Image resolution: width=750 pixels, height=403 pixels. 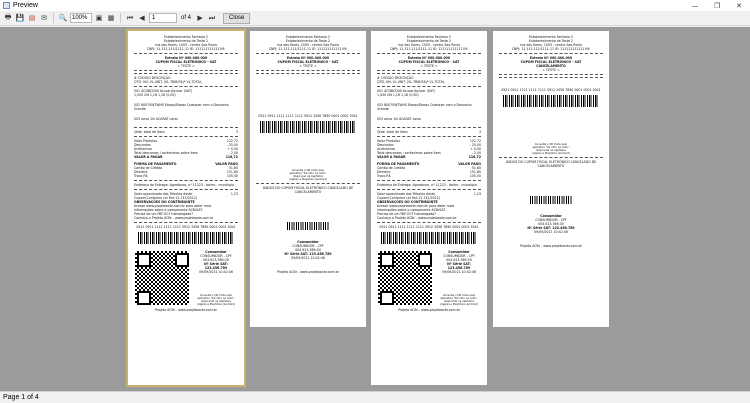 I want to click on zoom-input: 100%, so click(x=81, y=18).